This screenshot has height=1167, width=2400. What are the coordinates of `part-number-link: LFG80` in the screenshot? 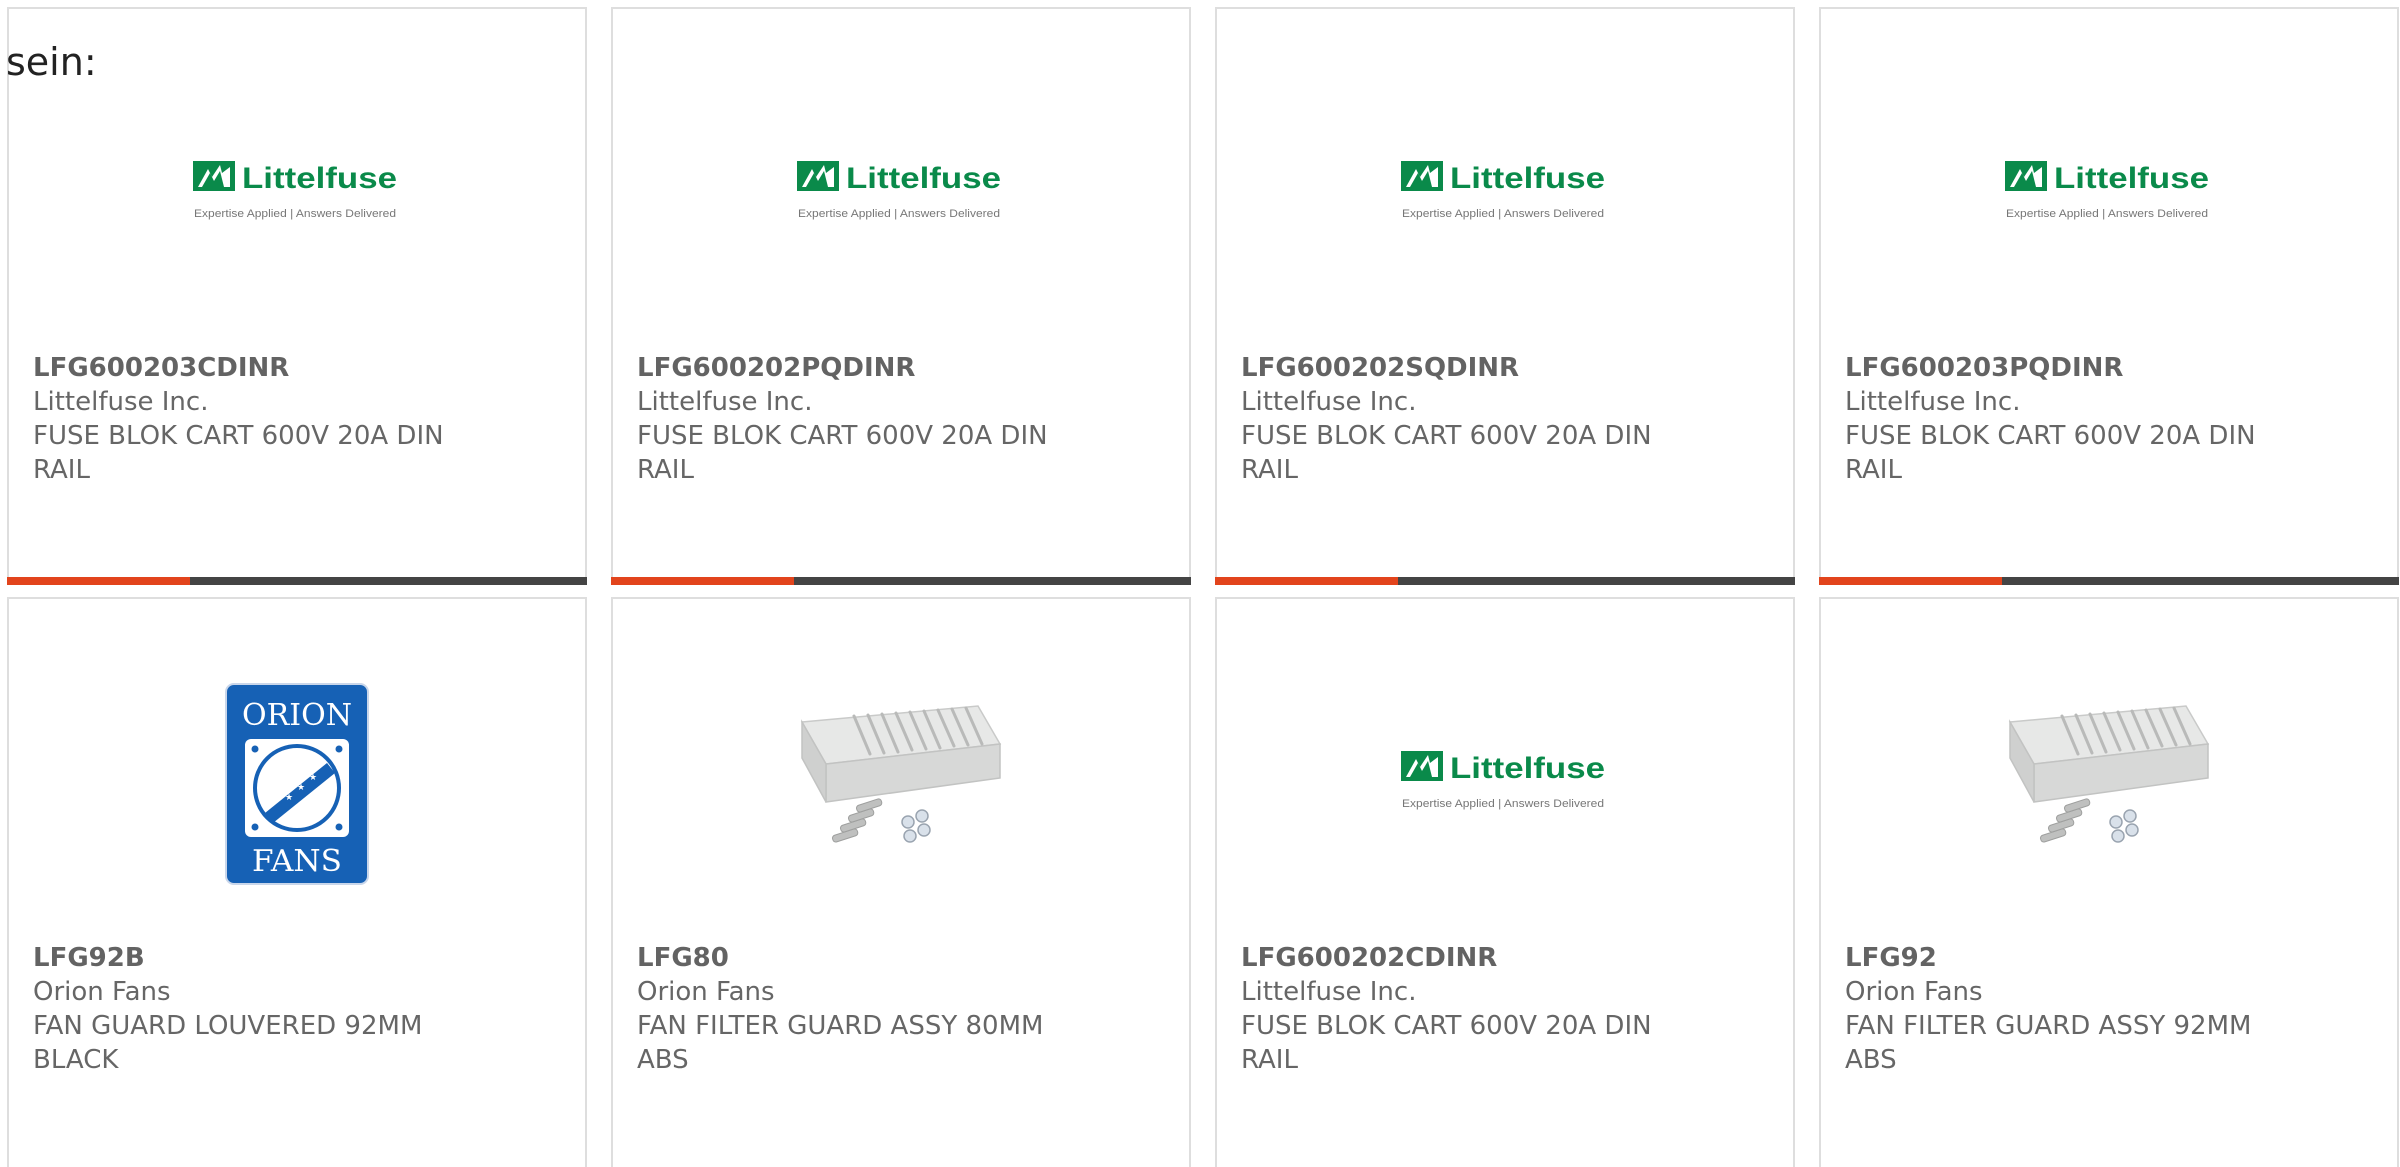 It's located at (852, 958).